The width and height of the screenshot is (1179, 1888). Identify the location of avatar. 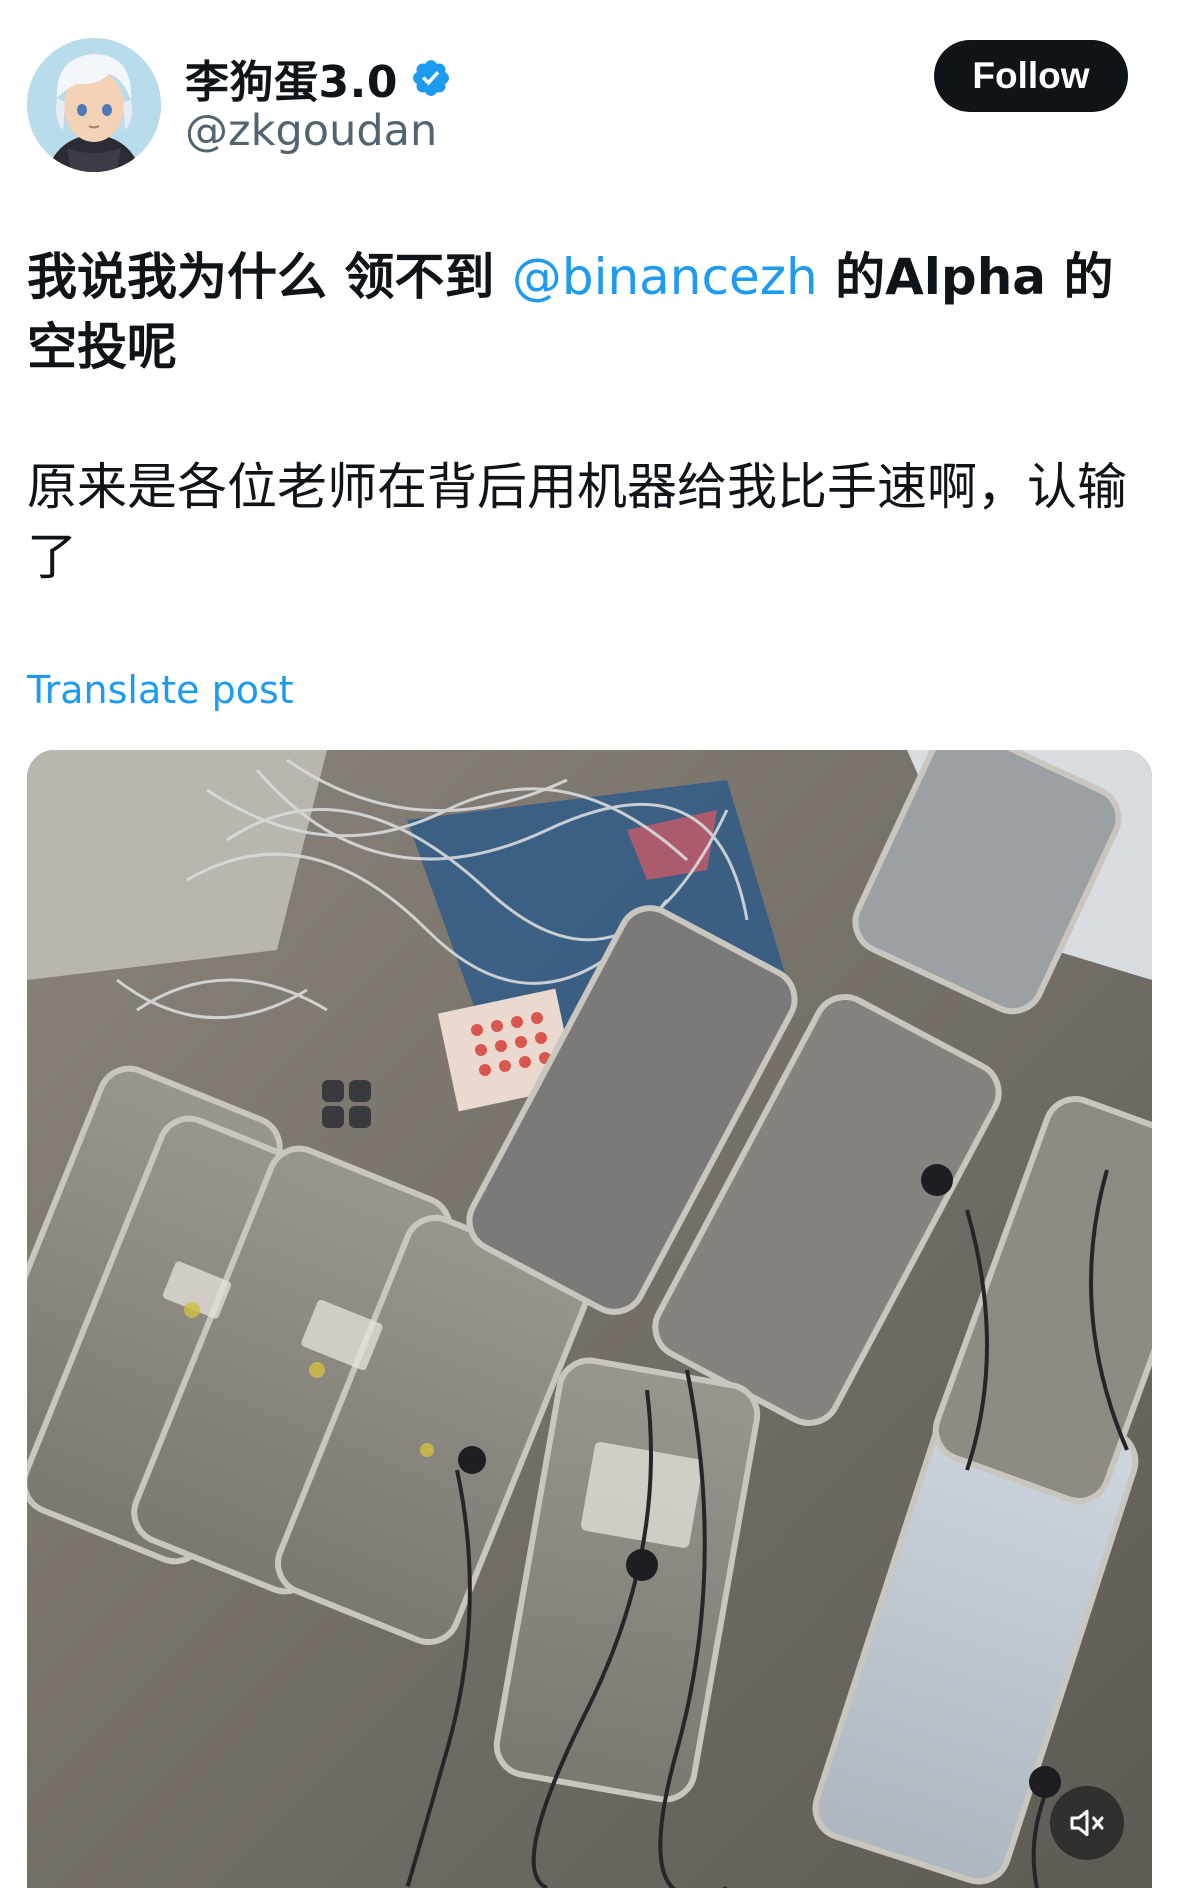
(94, 105).